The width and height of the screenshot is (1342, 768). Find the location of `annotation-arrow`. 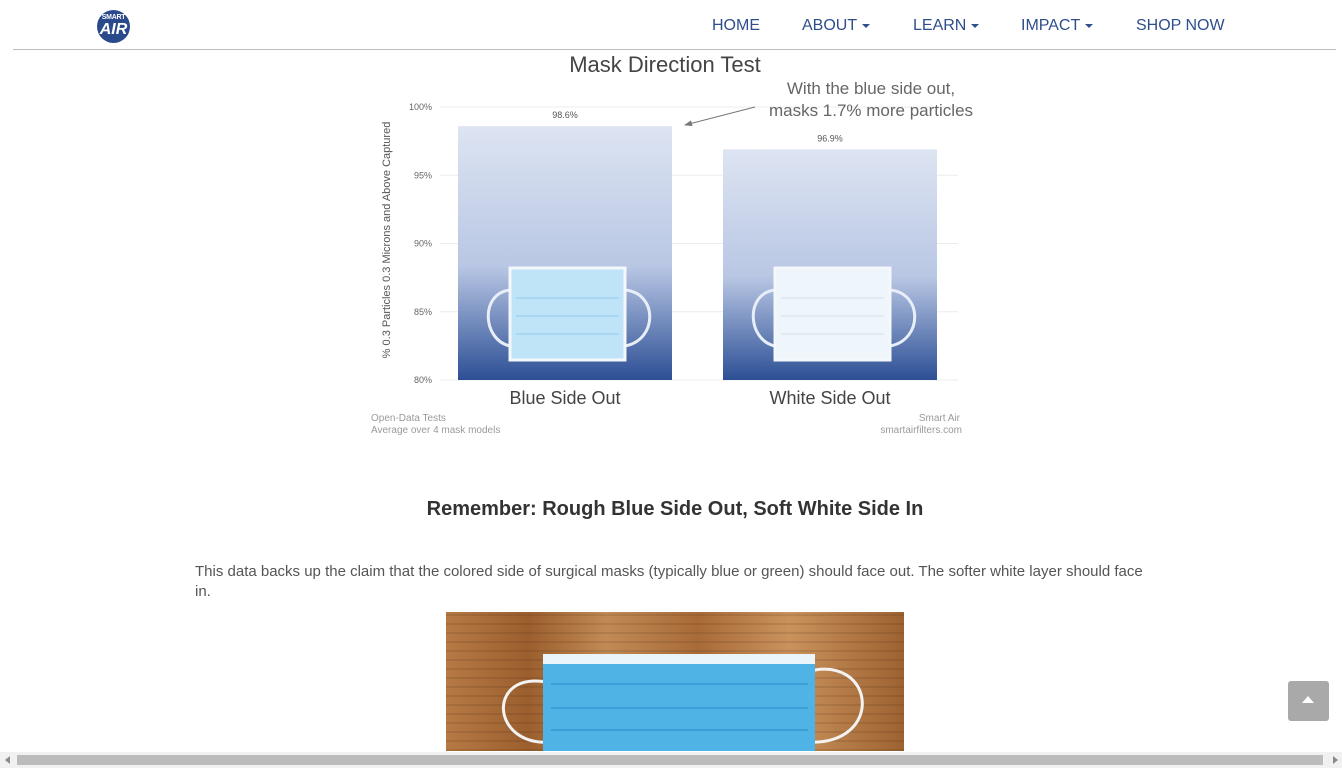

annotation-arrow is located at coordinates (720, 116).